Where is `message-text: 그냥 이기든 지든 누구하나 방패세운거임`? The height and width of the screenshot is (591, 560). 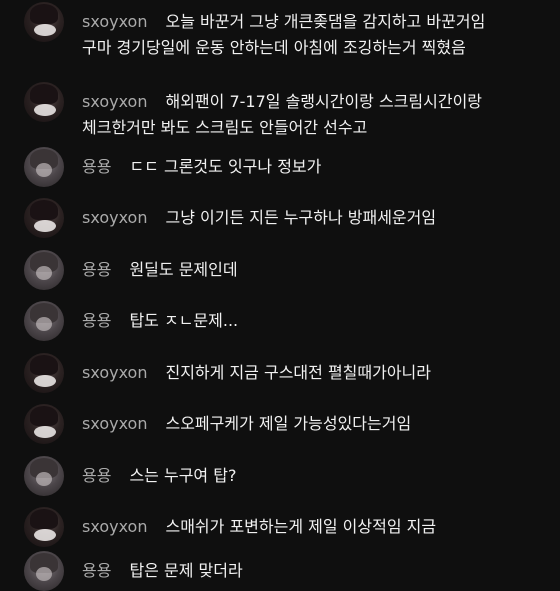 message-text: 그냥 이기든 지든 누구하나 방패세운거임 is located at coordinates (301, 217).